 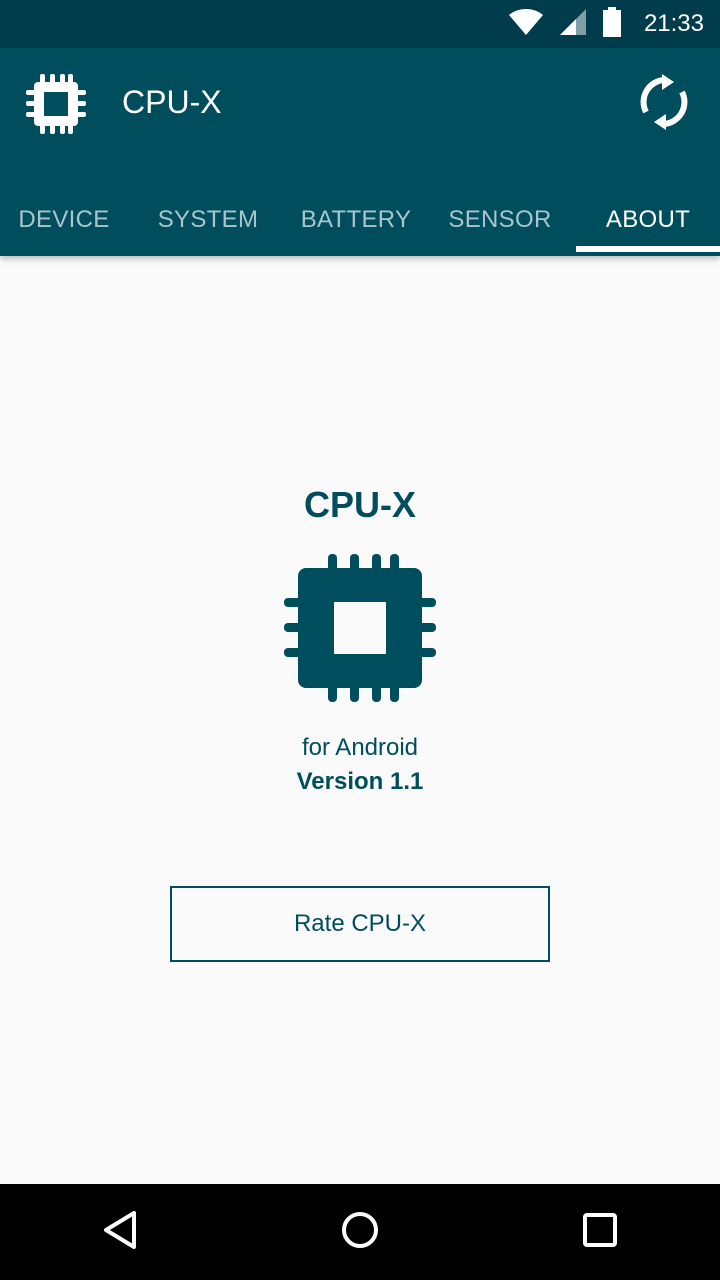 What do you see at coordinates (360, 781) in the screenshot?
I see `about-version: Version 1.1` at bounding box center [360, 781].